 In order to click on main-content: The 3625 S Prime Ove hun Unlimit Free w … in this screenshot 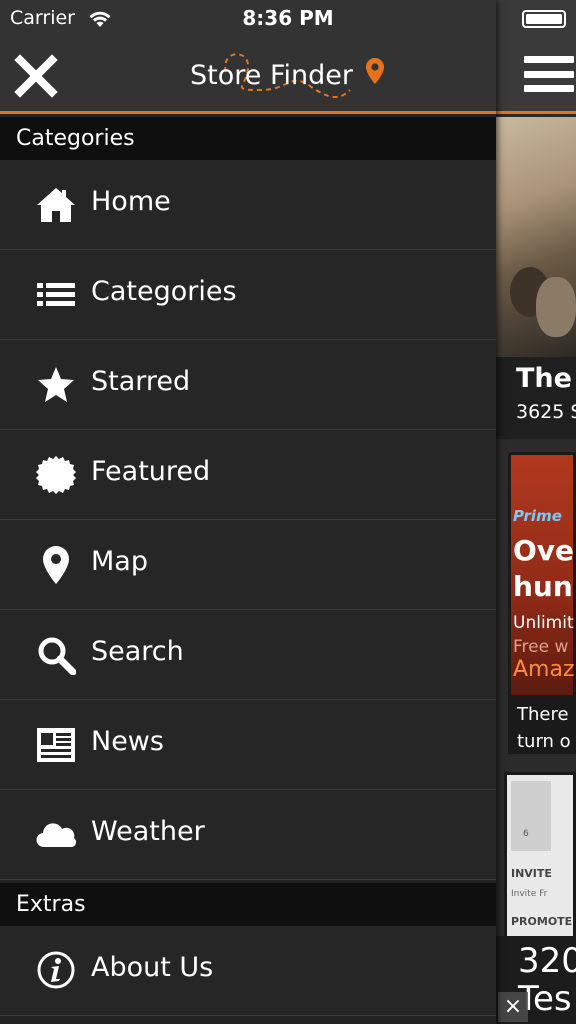, I will do `click(536, 512)`.